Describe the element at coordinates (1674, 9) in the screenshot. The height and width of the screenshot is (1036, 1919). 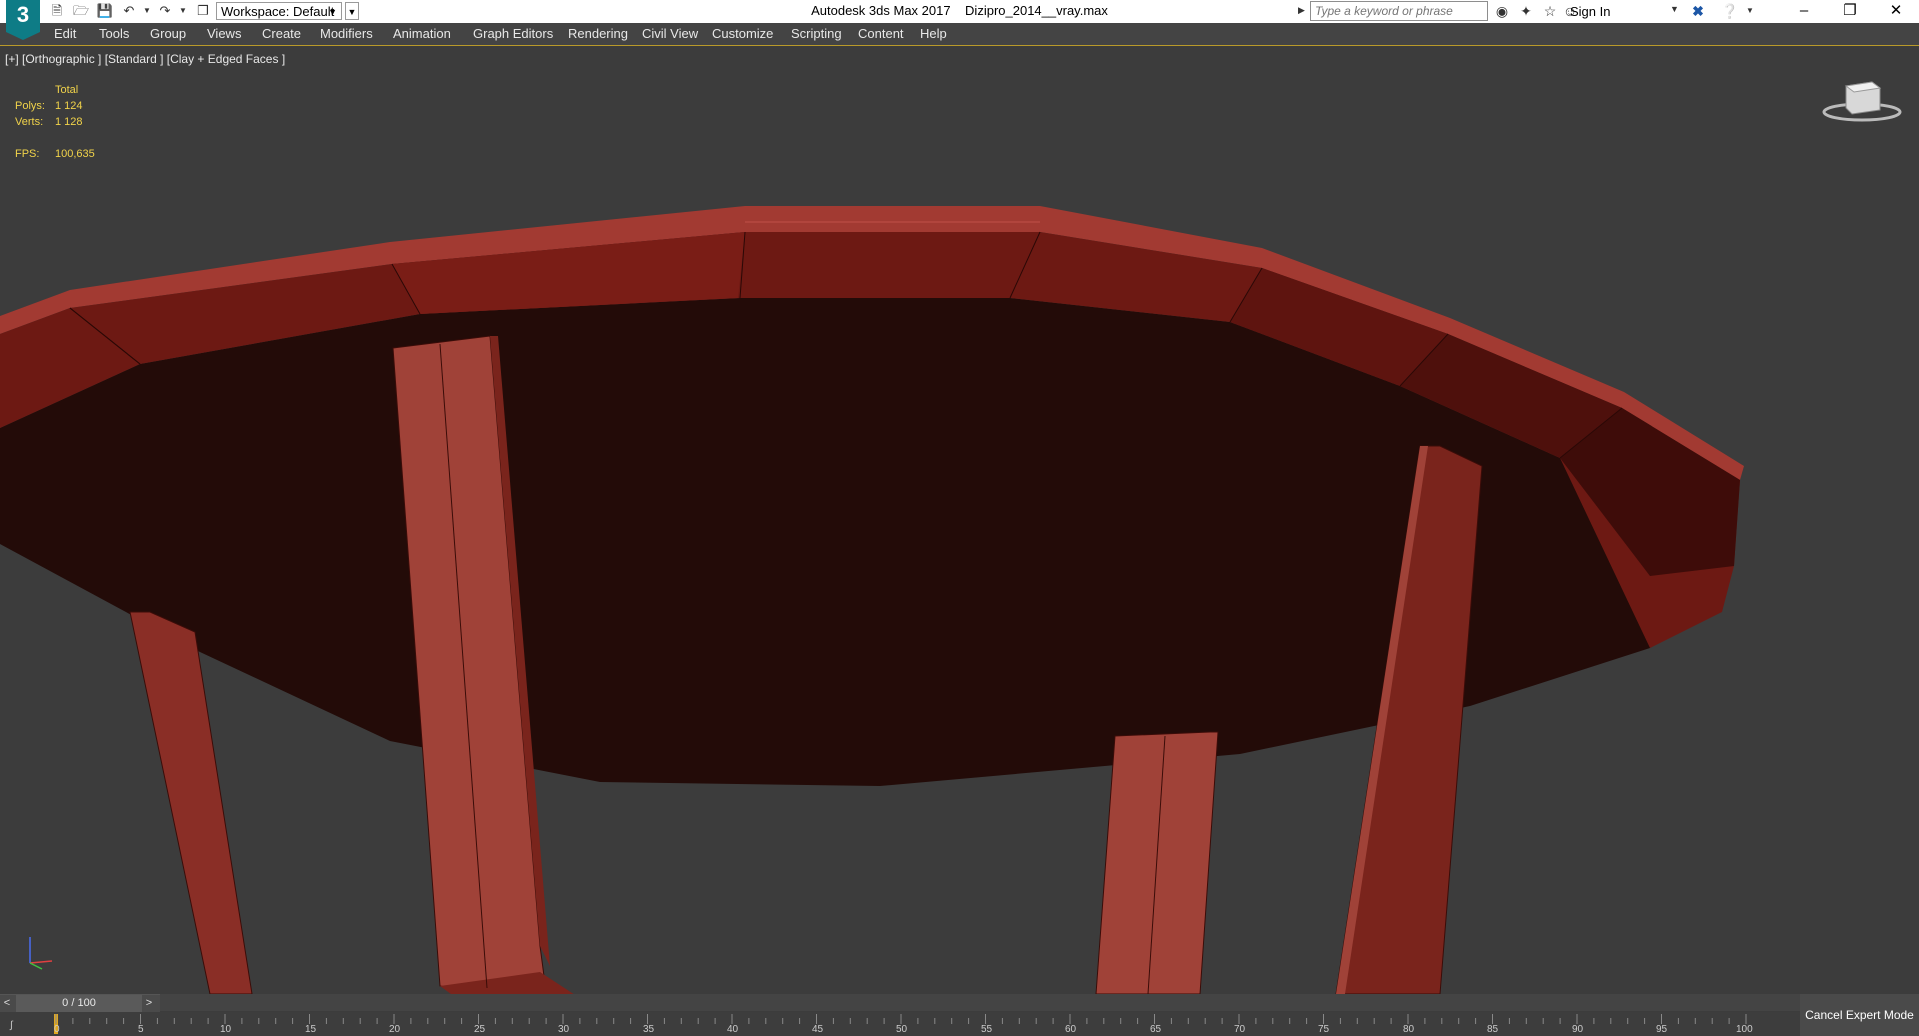
I see `sign-in-dropdown-icon: ▼` at that location.